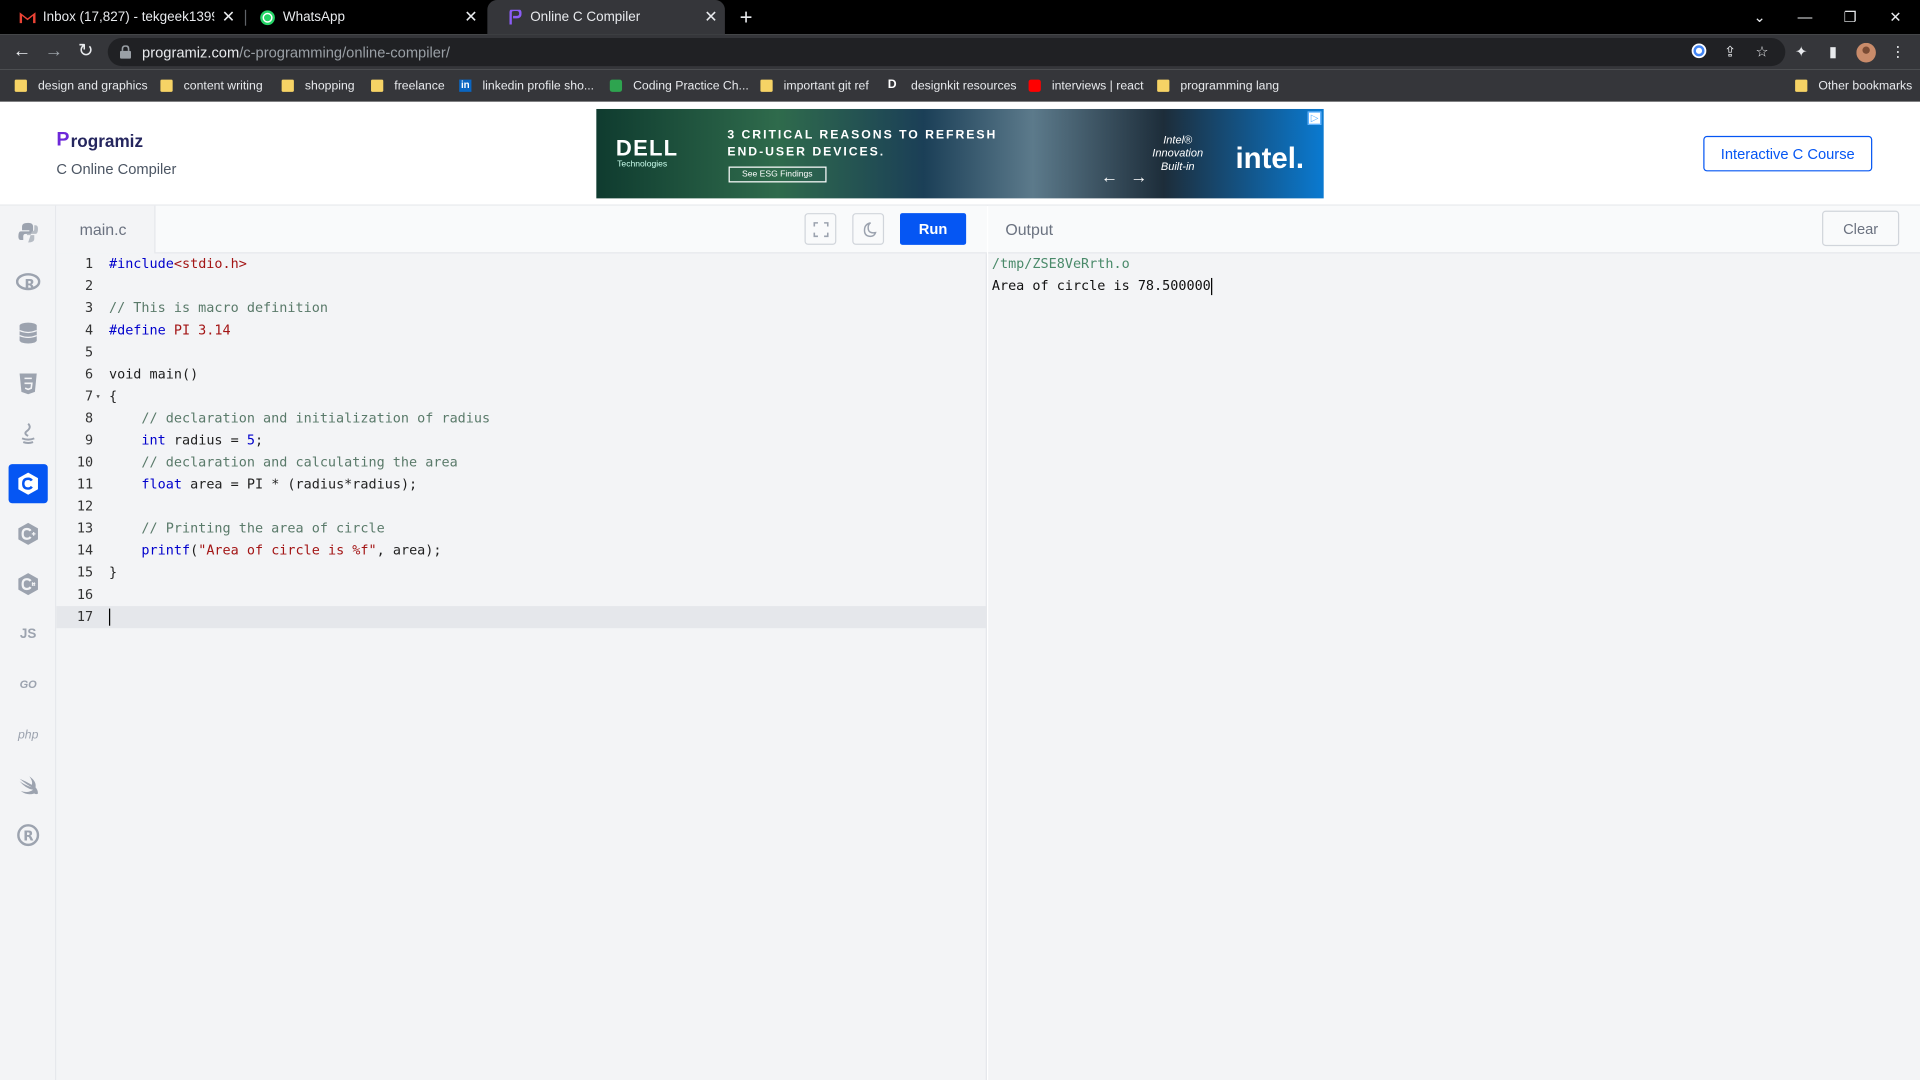 The image size is (1920, 1080). I want to click on code-line: 5, so click(89, 352).